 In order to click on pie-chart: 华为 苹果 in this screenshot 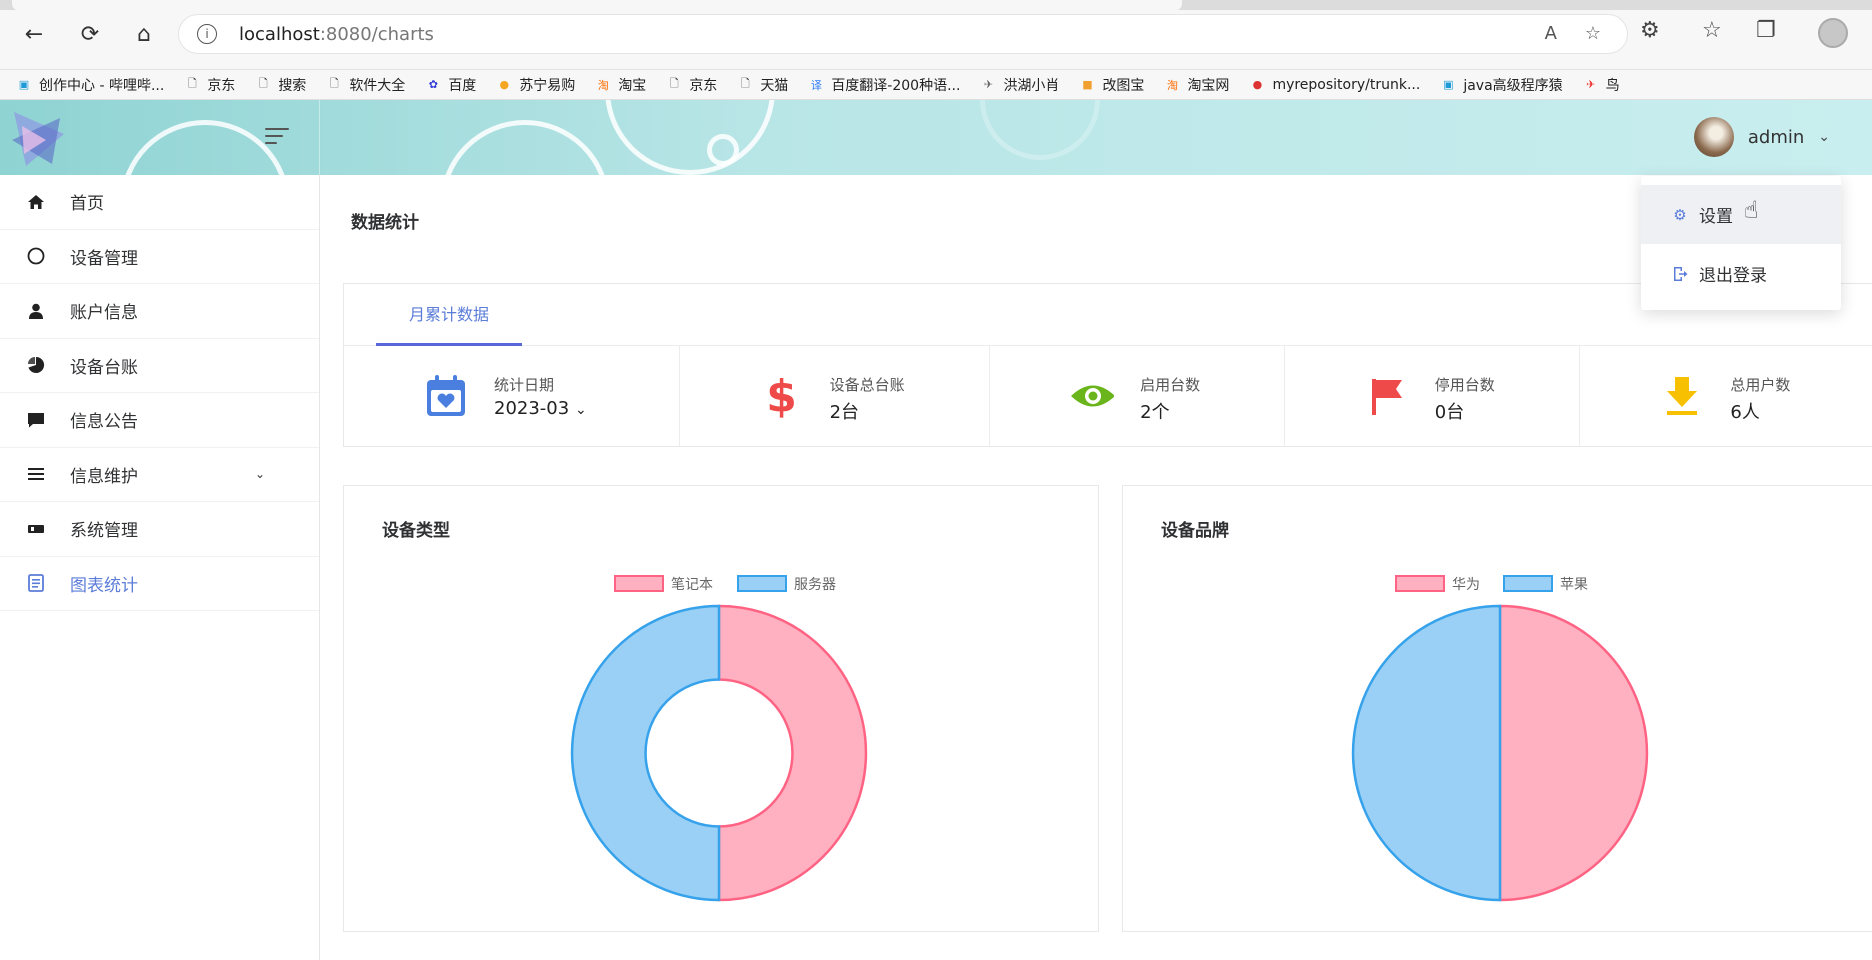, I will do `click(1500, 738)`.